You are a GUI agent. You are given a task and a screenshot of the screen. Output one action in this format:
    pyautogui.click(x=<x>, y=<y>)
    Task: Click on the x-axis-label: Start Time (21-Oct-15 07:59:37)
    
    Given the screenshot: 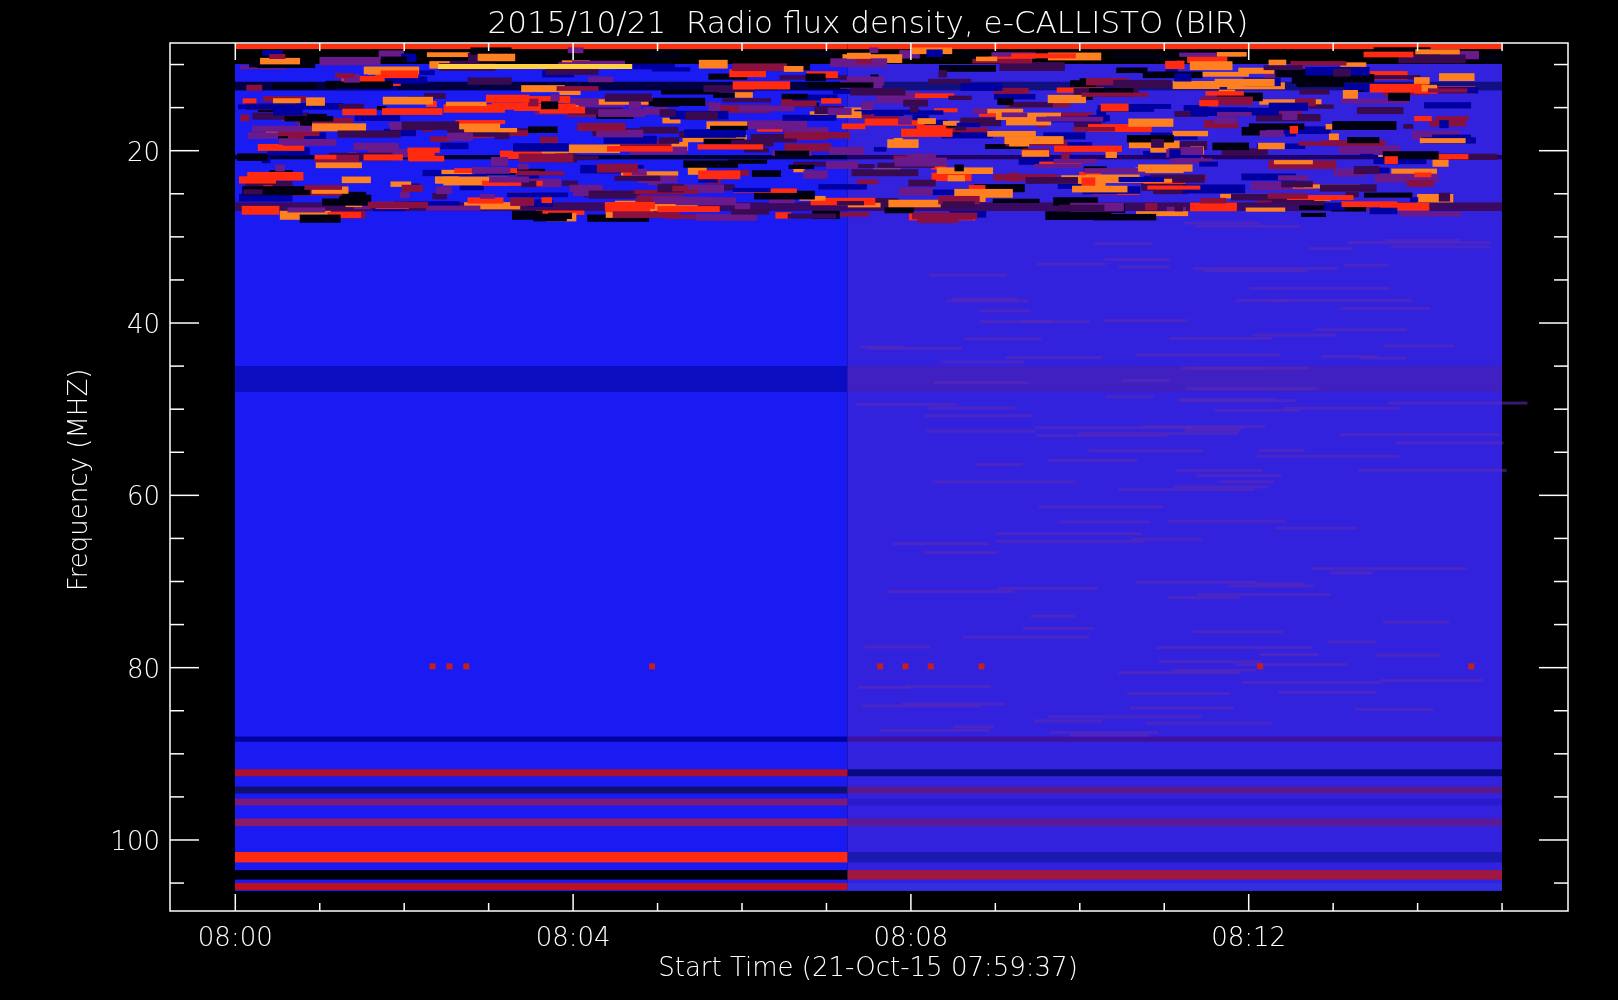 What is the action you would take?
    pyautogui.click(x=868, y=967)
    